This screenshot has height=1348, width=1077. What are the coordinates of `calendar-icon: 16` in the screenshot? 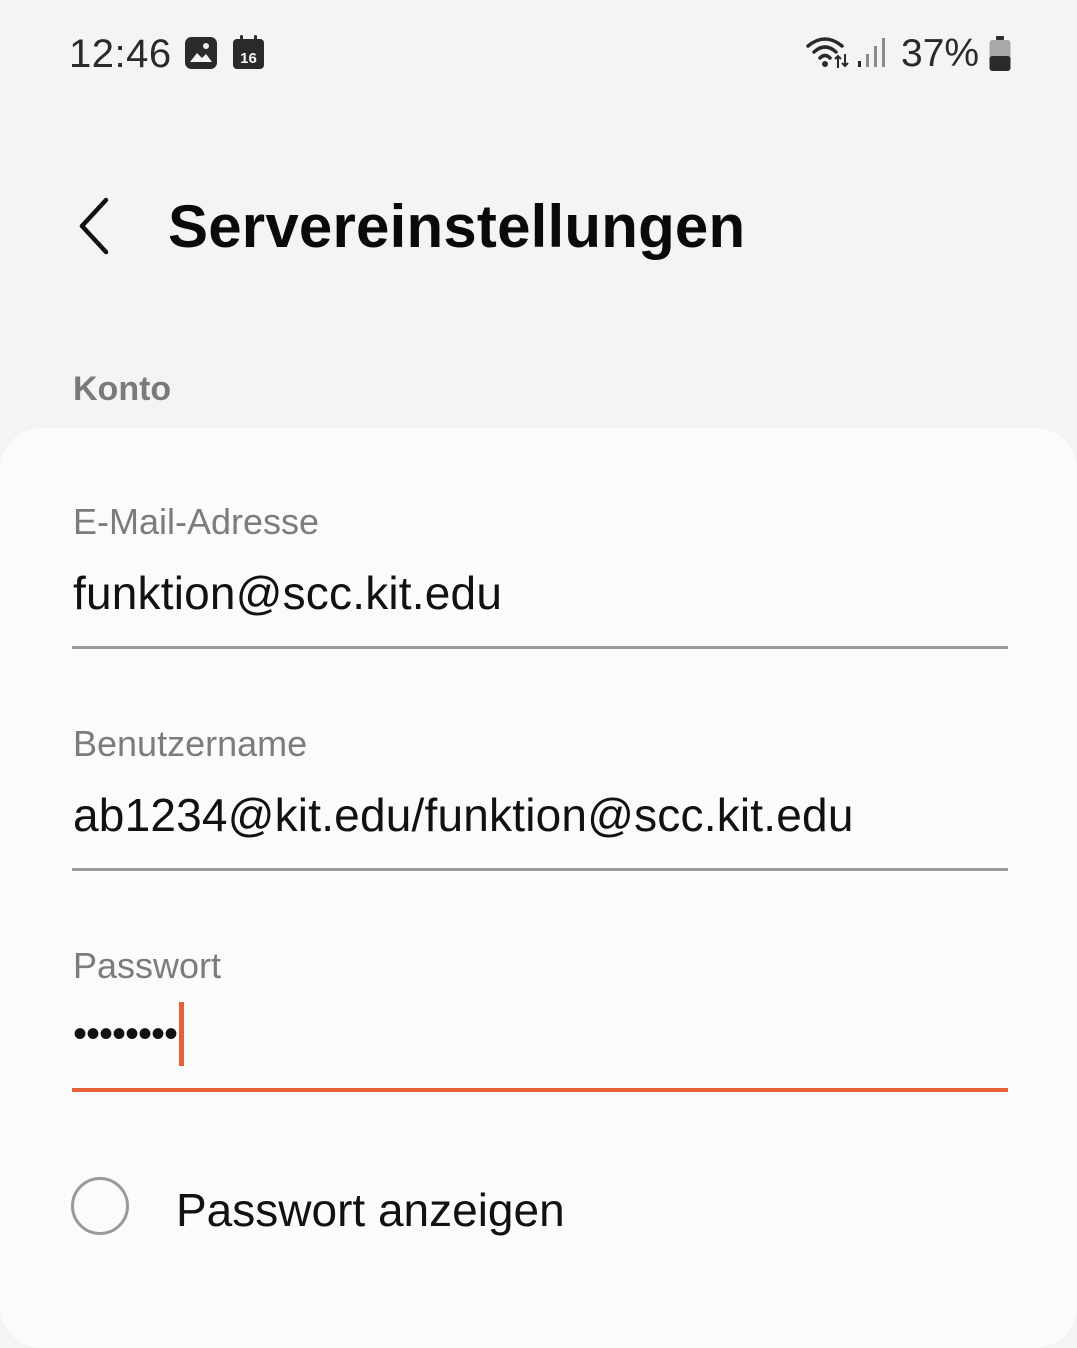 It's located at (248, 52).